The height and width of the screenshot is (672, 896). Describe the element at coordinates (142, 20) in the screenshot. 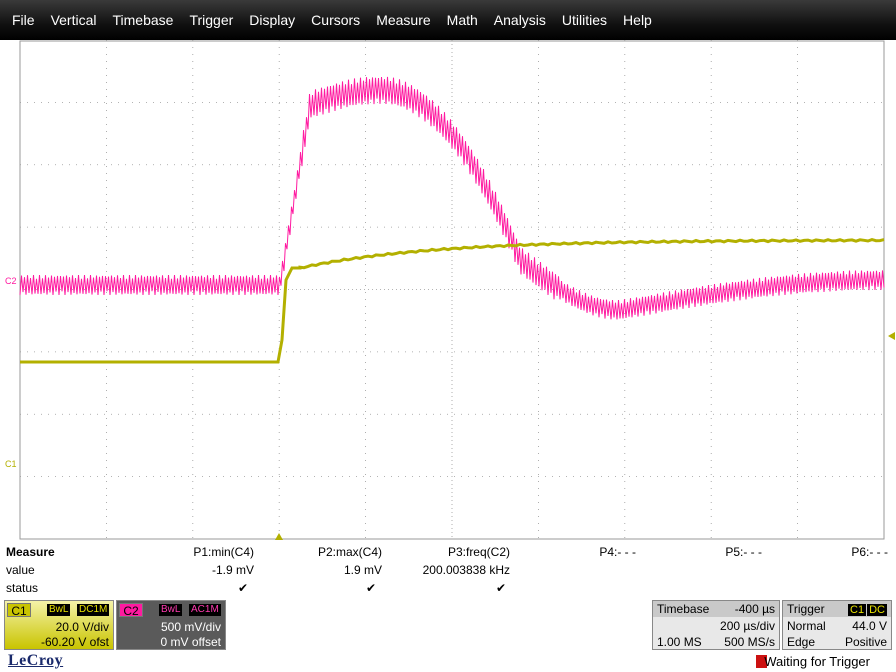

I see `menu-timebase: Timebase` at that location.